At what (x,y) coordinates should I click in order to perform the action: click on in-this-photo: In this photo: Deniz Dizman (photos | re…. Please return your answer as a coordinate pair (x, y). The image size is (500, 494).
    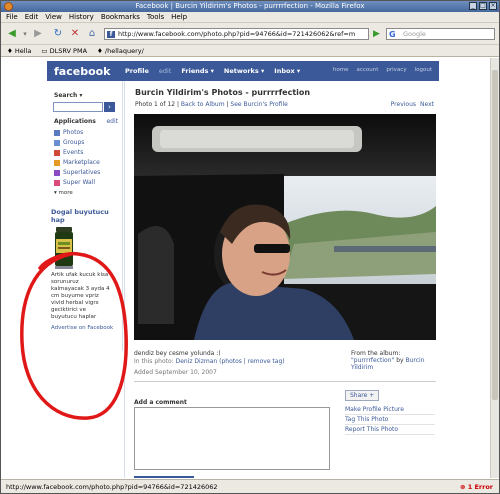
    Looking at the image, I should click on (224, 362).